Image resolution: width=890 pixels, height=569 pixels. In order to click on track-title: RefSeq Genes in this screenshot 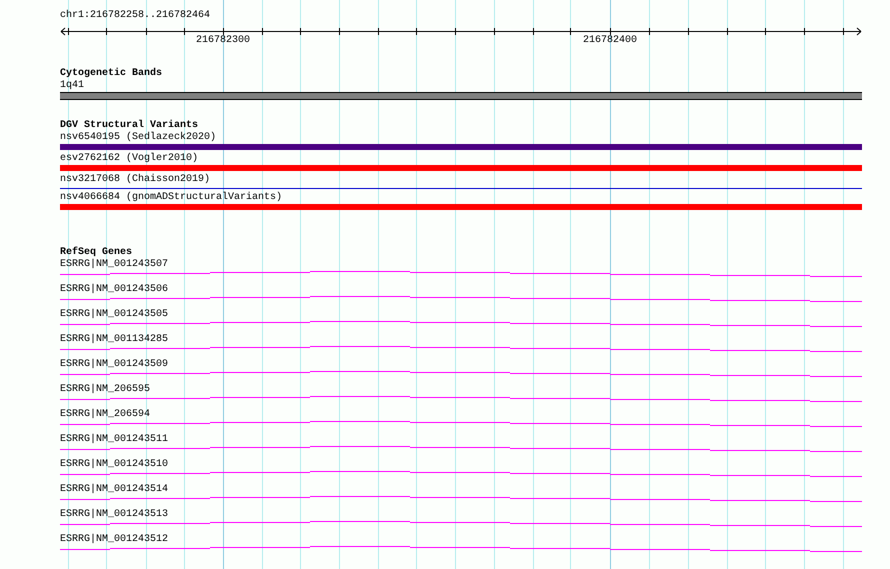, I will do `click(97, 252)`.